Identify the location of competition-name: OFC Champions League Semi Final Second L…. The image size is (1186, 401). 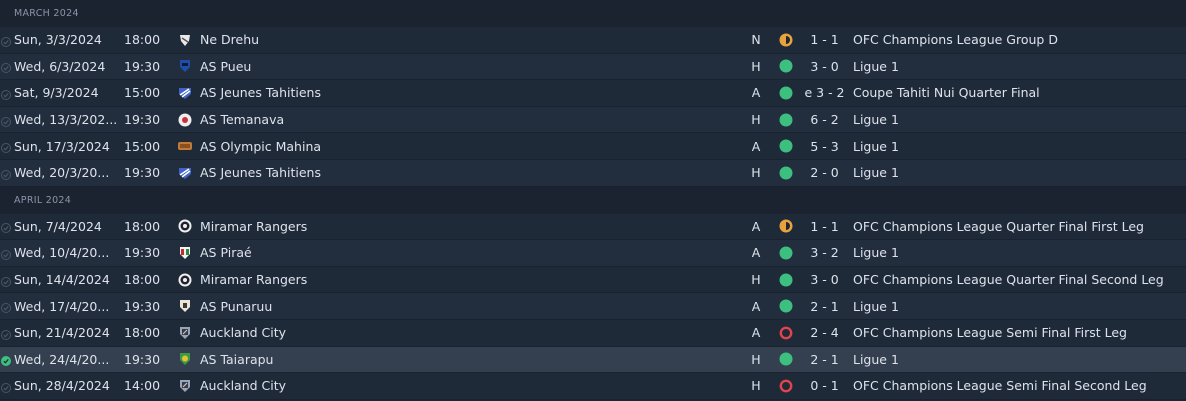
(1000, 385).